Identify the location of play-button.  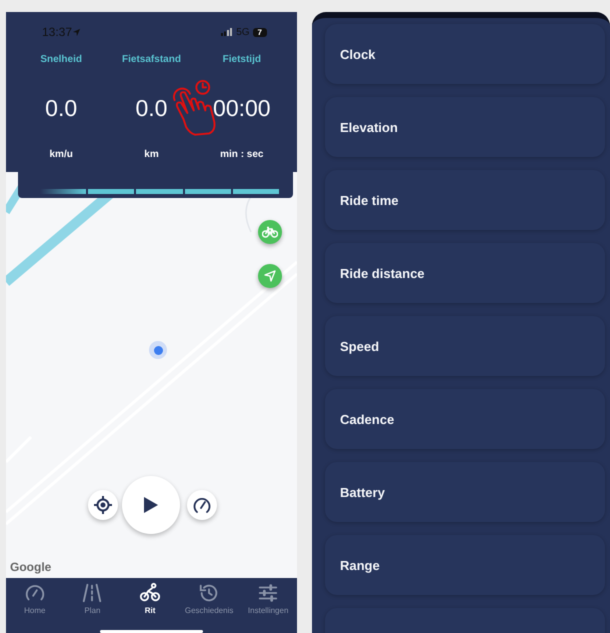
(151, 505).